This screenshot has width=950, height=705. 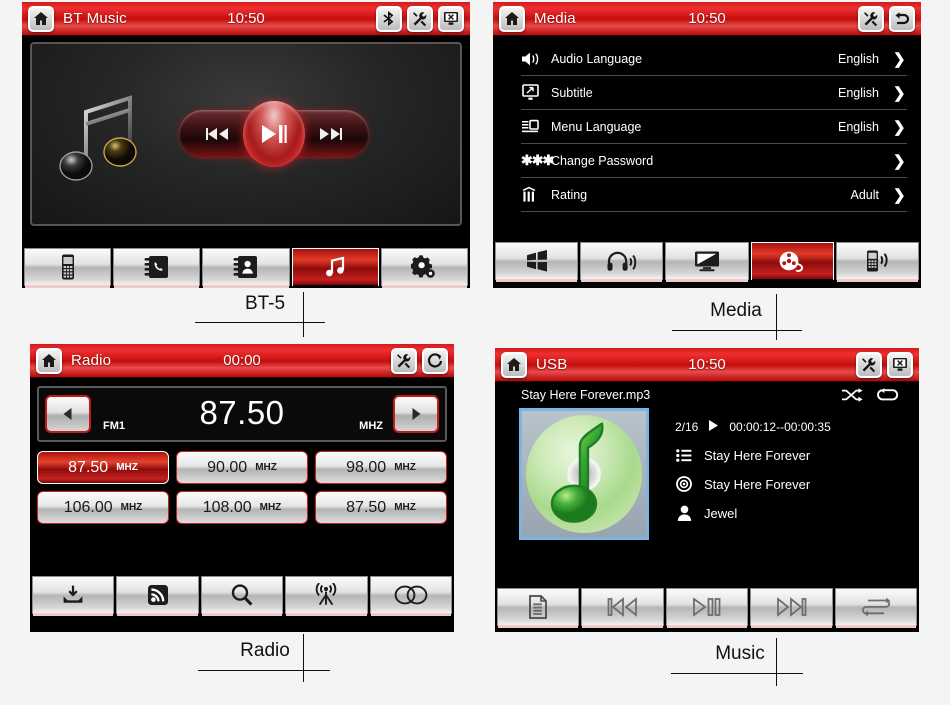 I want to click on bluetooth-icon, so click(x=389, y=18).